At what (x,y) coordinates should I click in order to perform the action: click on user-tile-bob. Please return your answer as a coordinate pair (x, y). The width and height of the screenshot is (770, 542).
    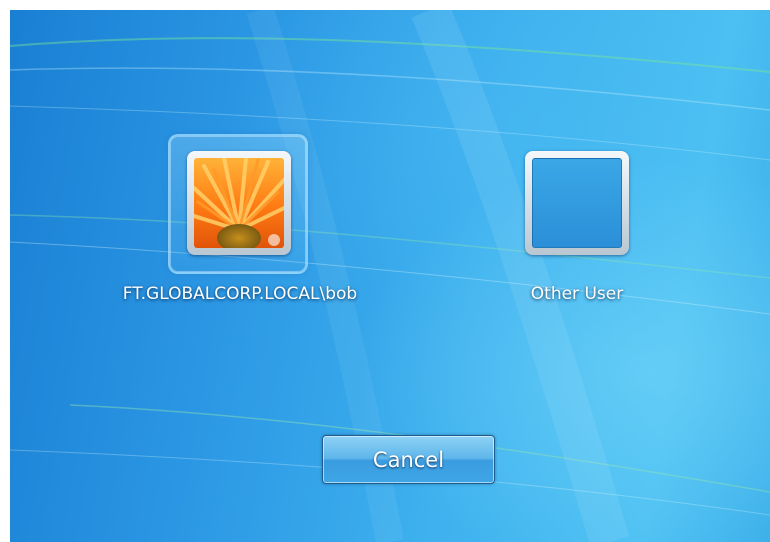
    Looking at the image, I should click on (239, 203).